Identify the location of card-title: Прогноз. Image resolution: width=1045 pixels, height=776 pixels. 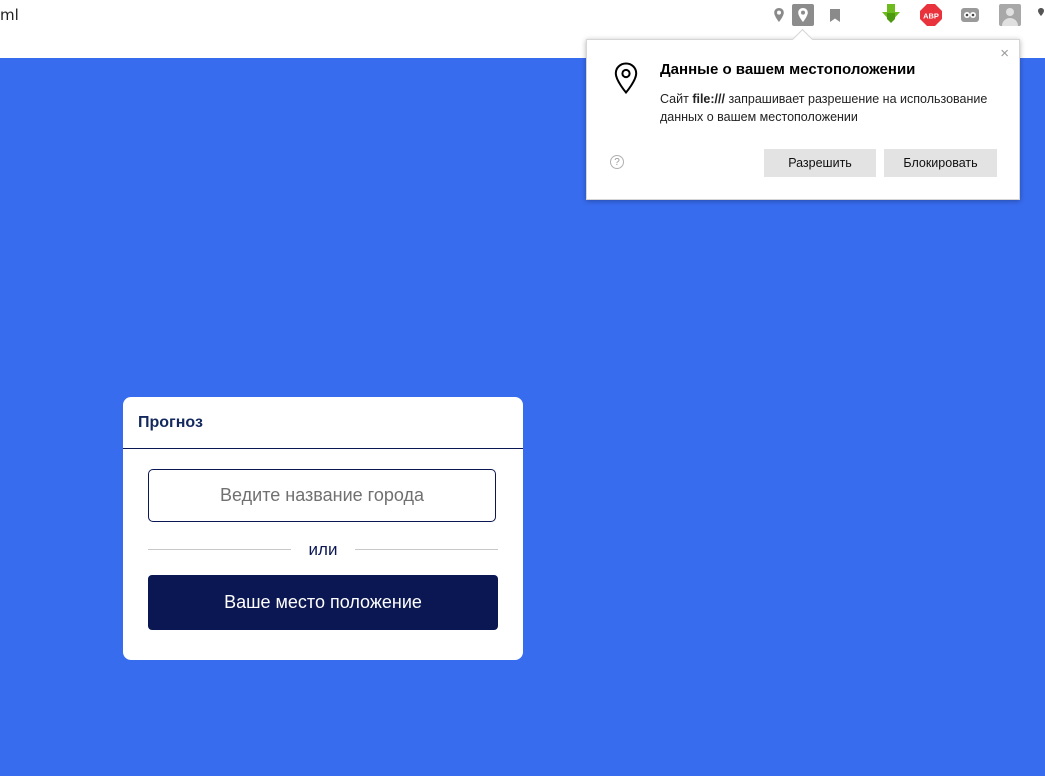
(323, 423).